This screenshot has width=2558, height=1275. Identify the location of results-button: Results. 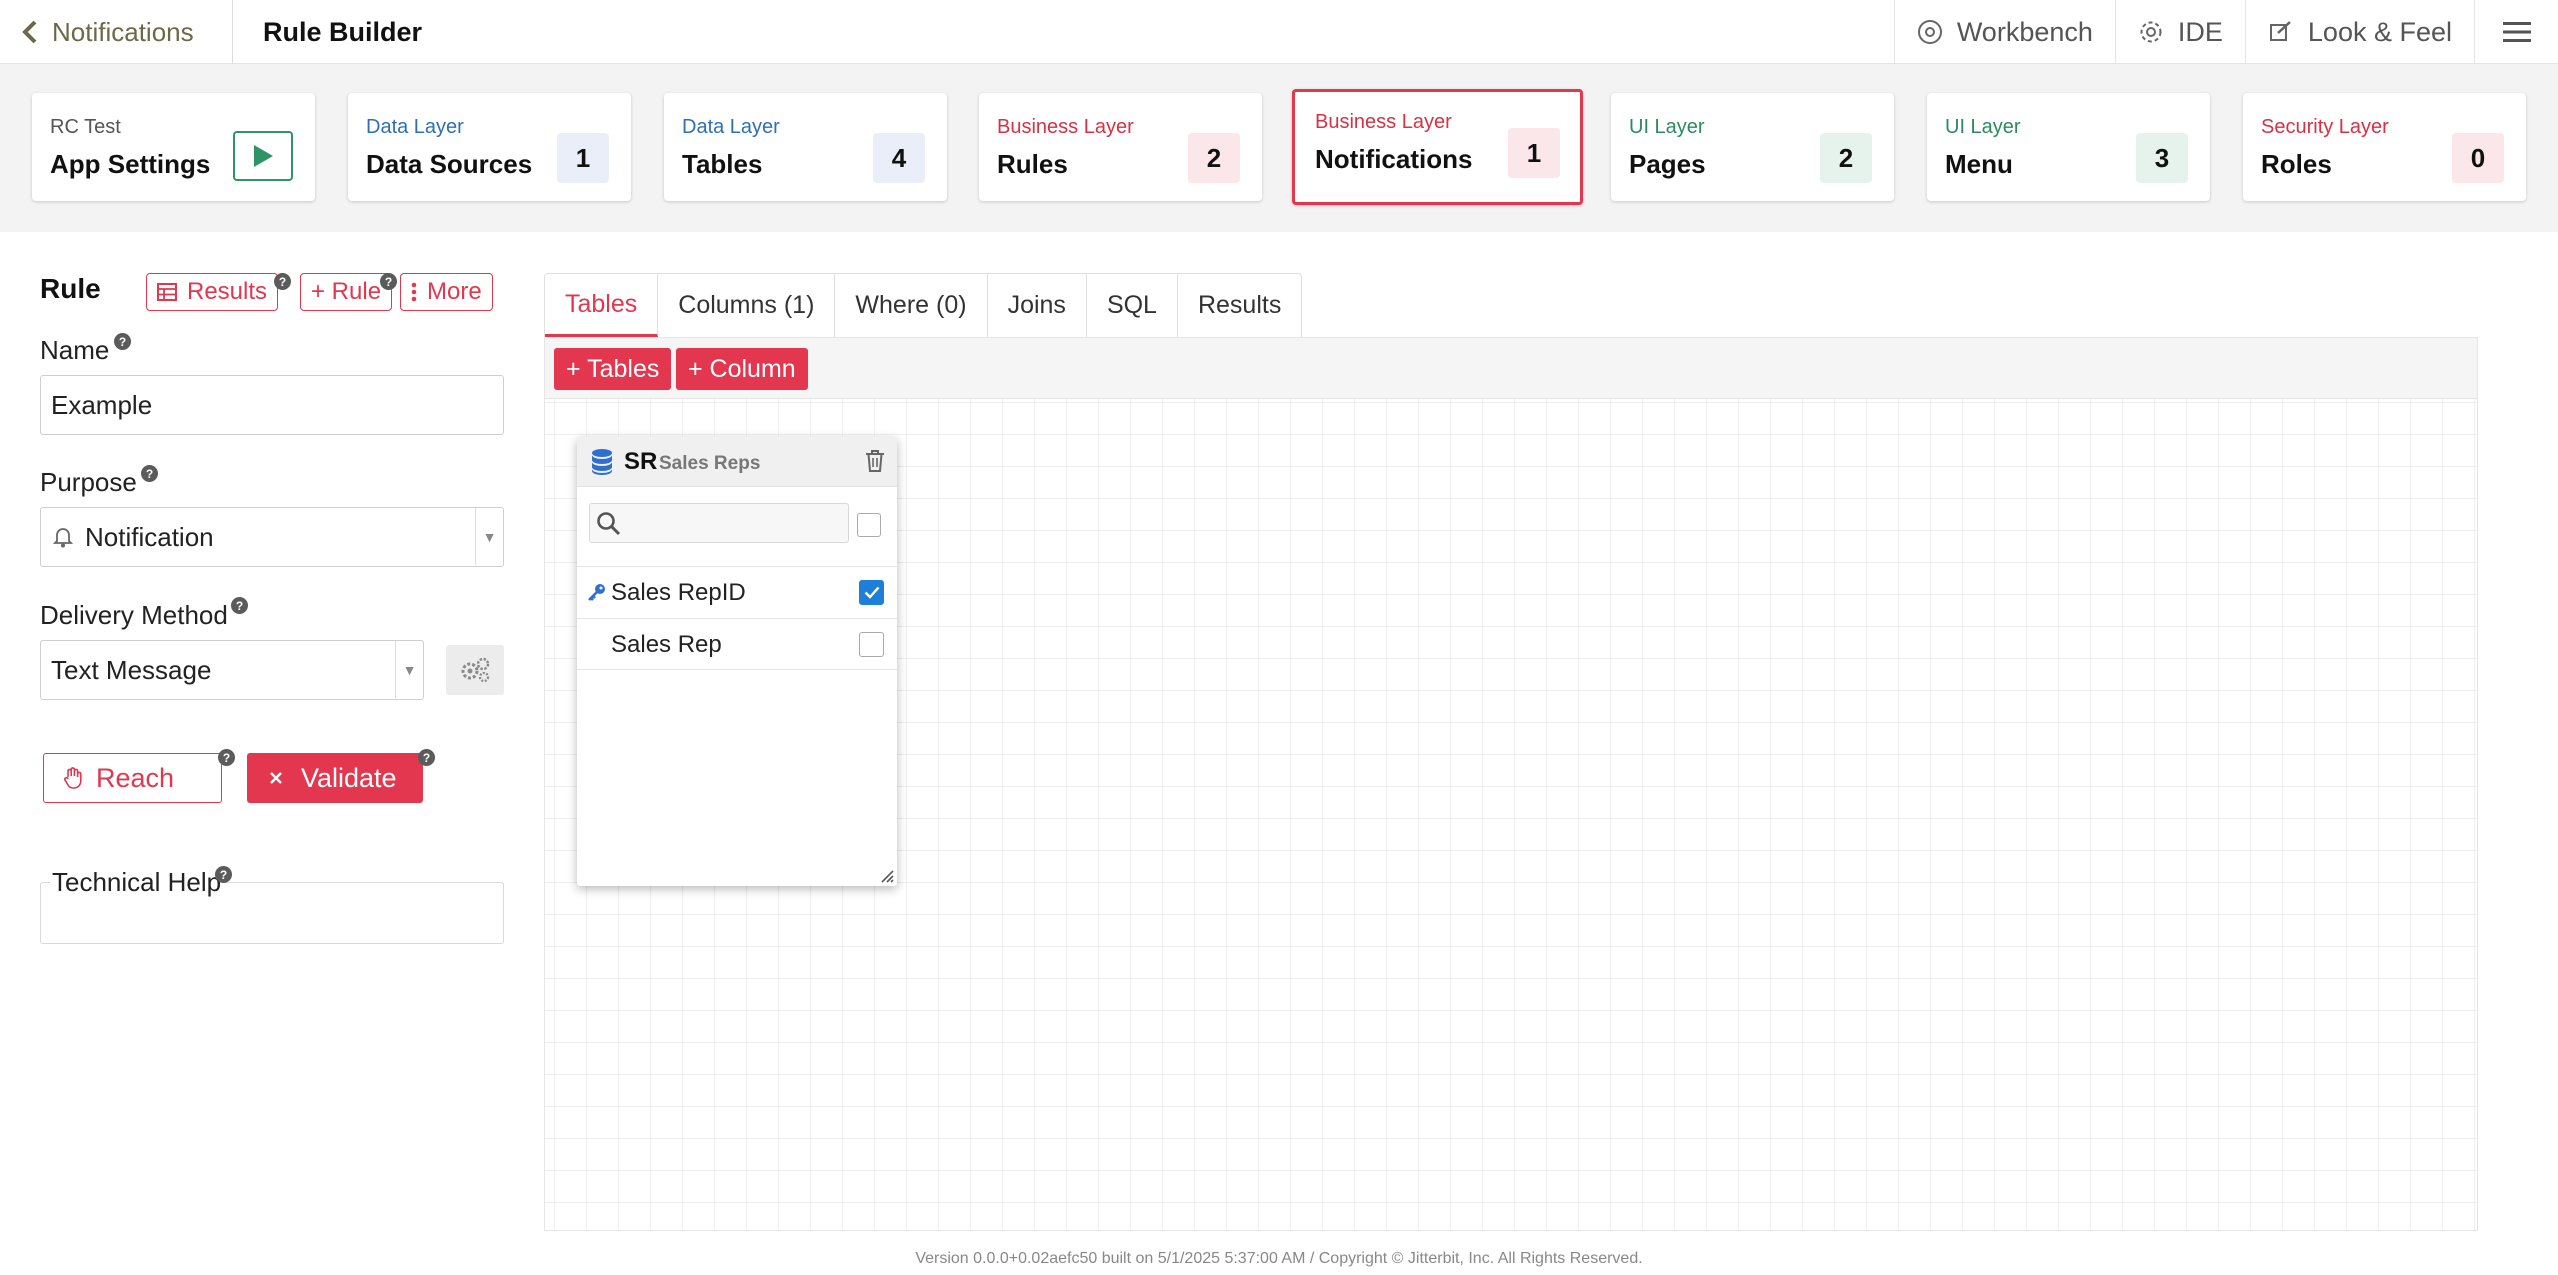
(212, 292).